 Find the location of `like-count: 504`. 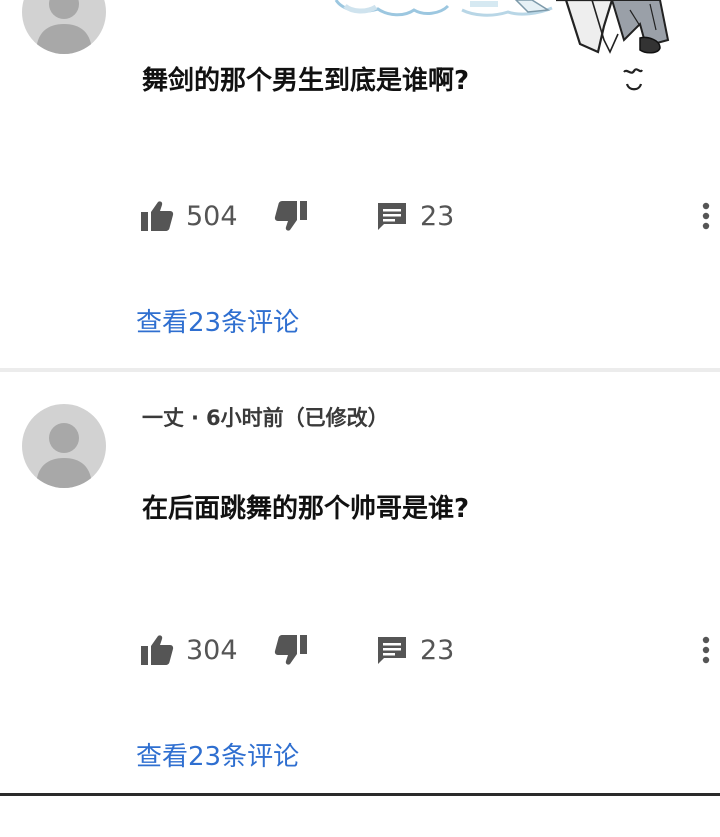

like-count: 504 is located at coordinates (212, 216).